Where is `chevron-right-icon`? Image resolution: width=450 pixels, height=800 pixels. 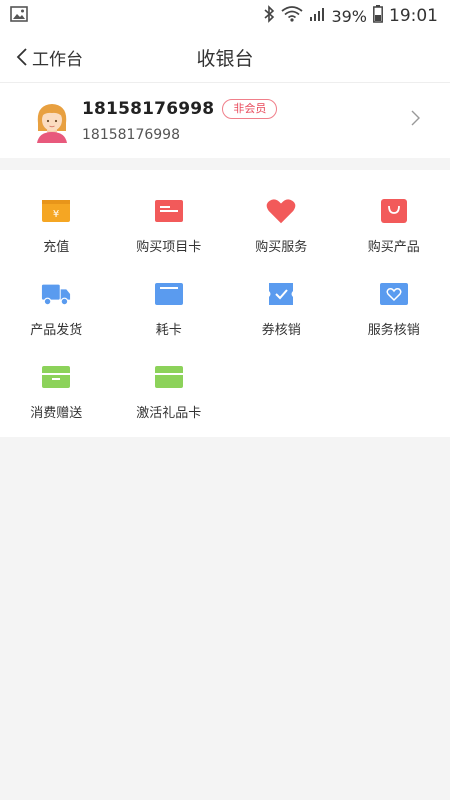 chevron-right-icon is located at coordinates (415, 118).